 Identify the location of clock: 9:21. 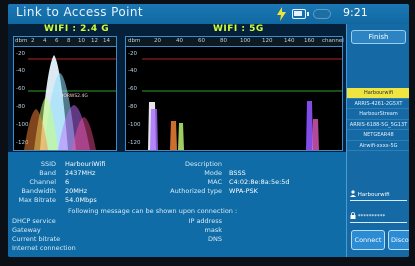
(355, 12).